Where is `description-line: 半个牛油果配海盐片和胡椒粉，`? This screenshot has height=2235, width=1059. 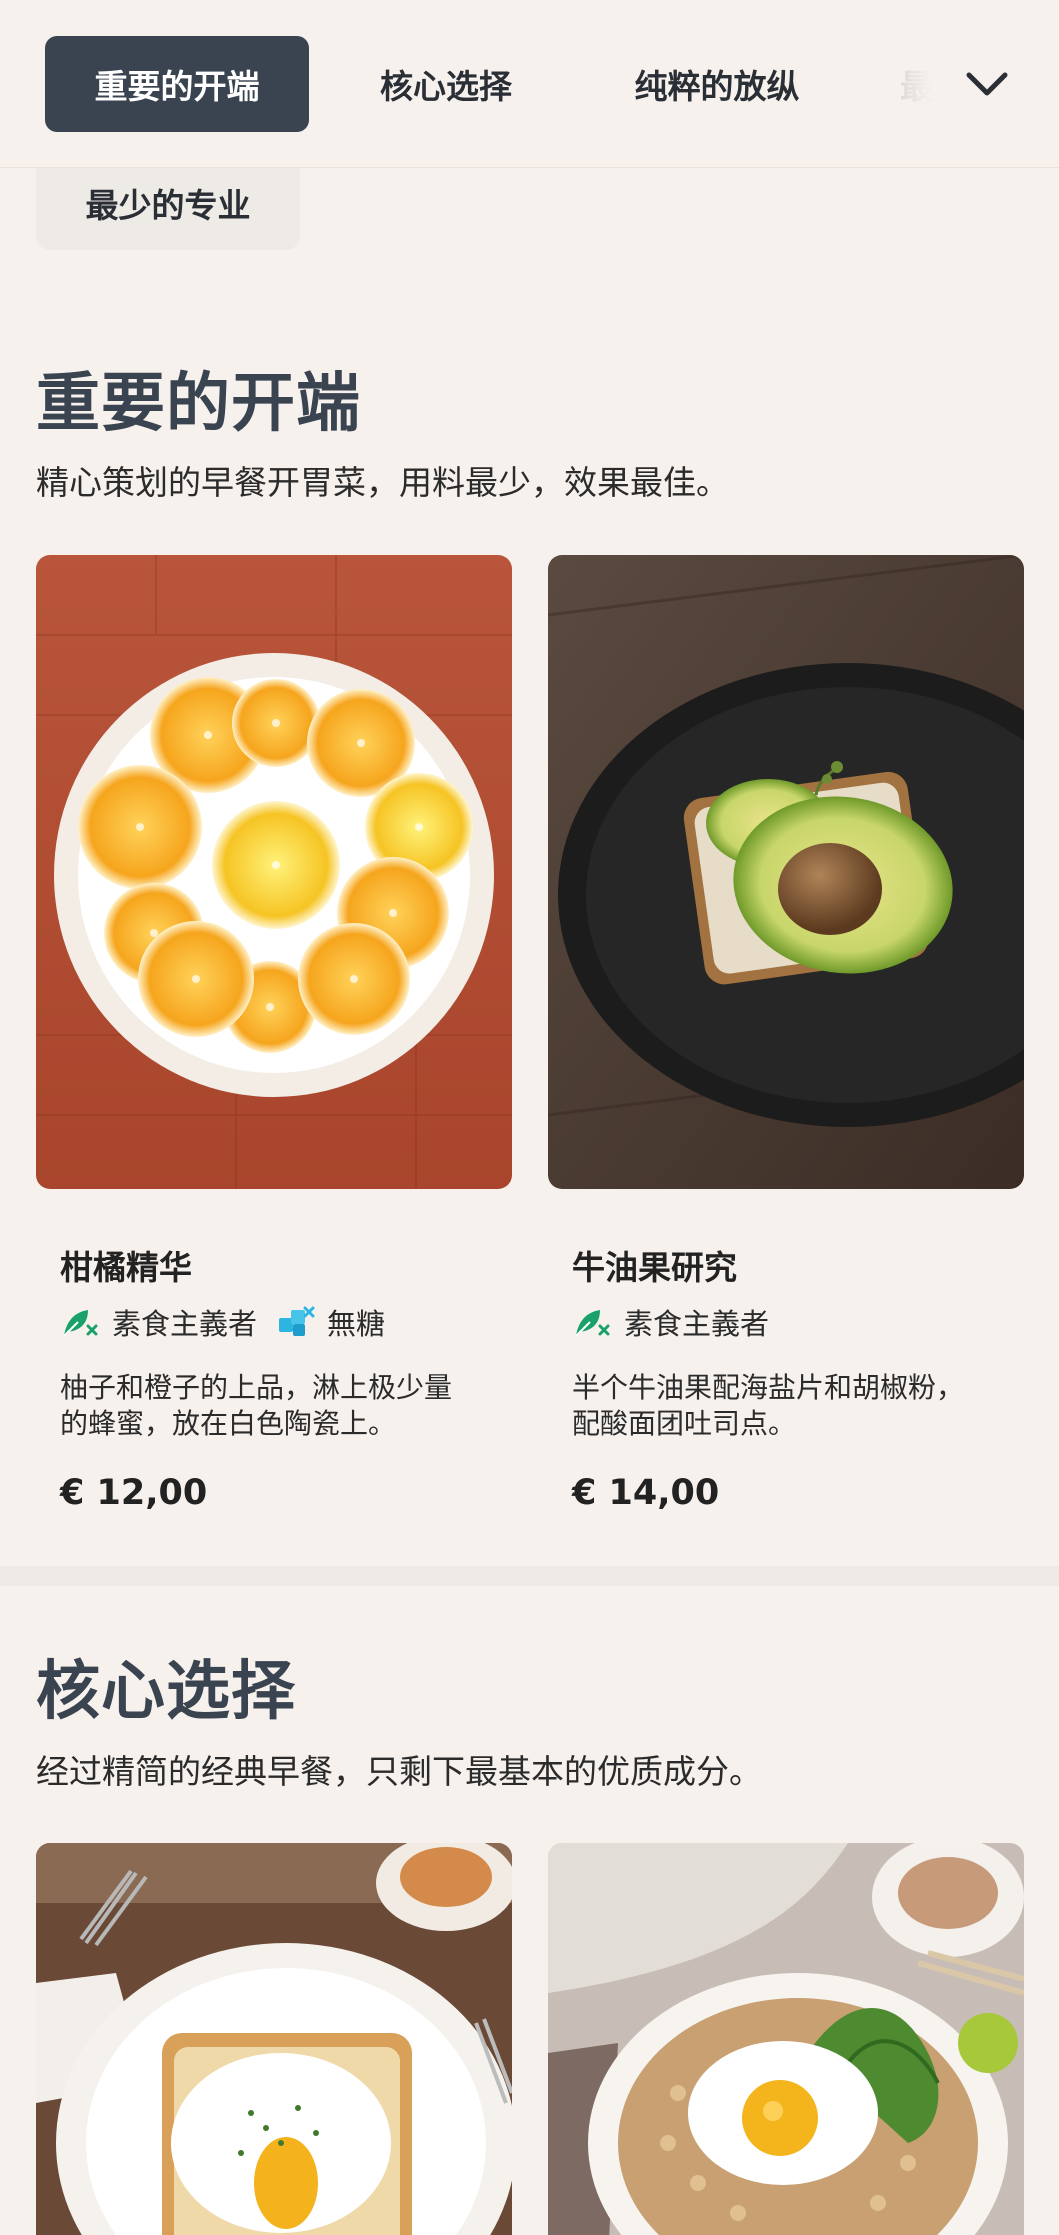 description-line: 半个牛油果配海盐片和胡椒粉， is located at coordinates (768, 1387).